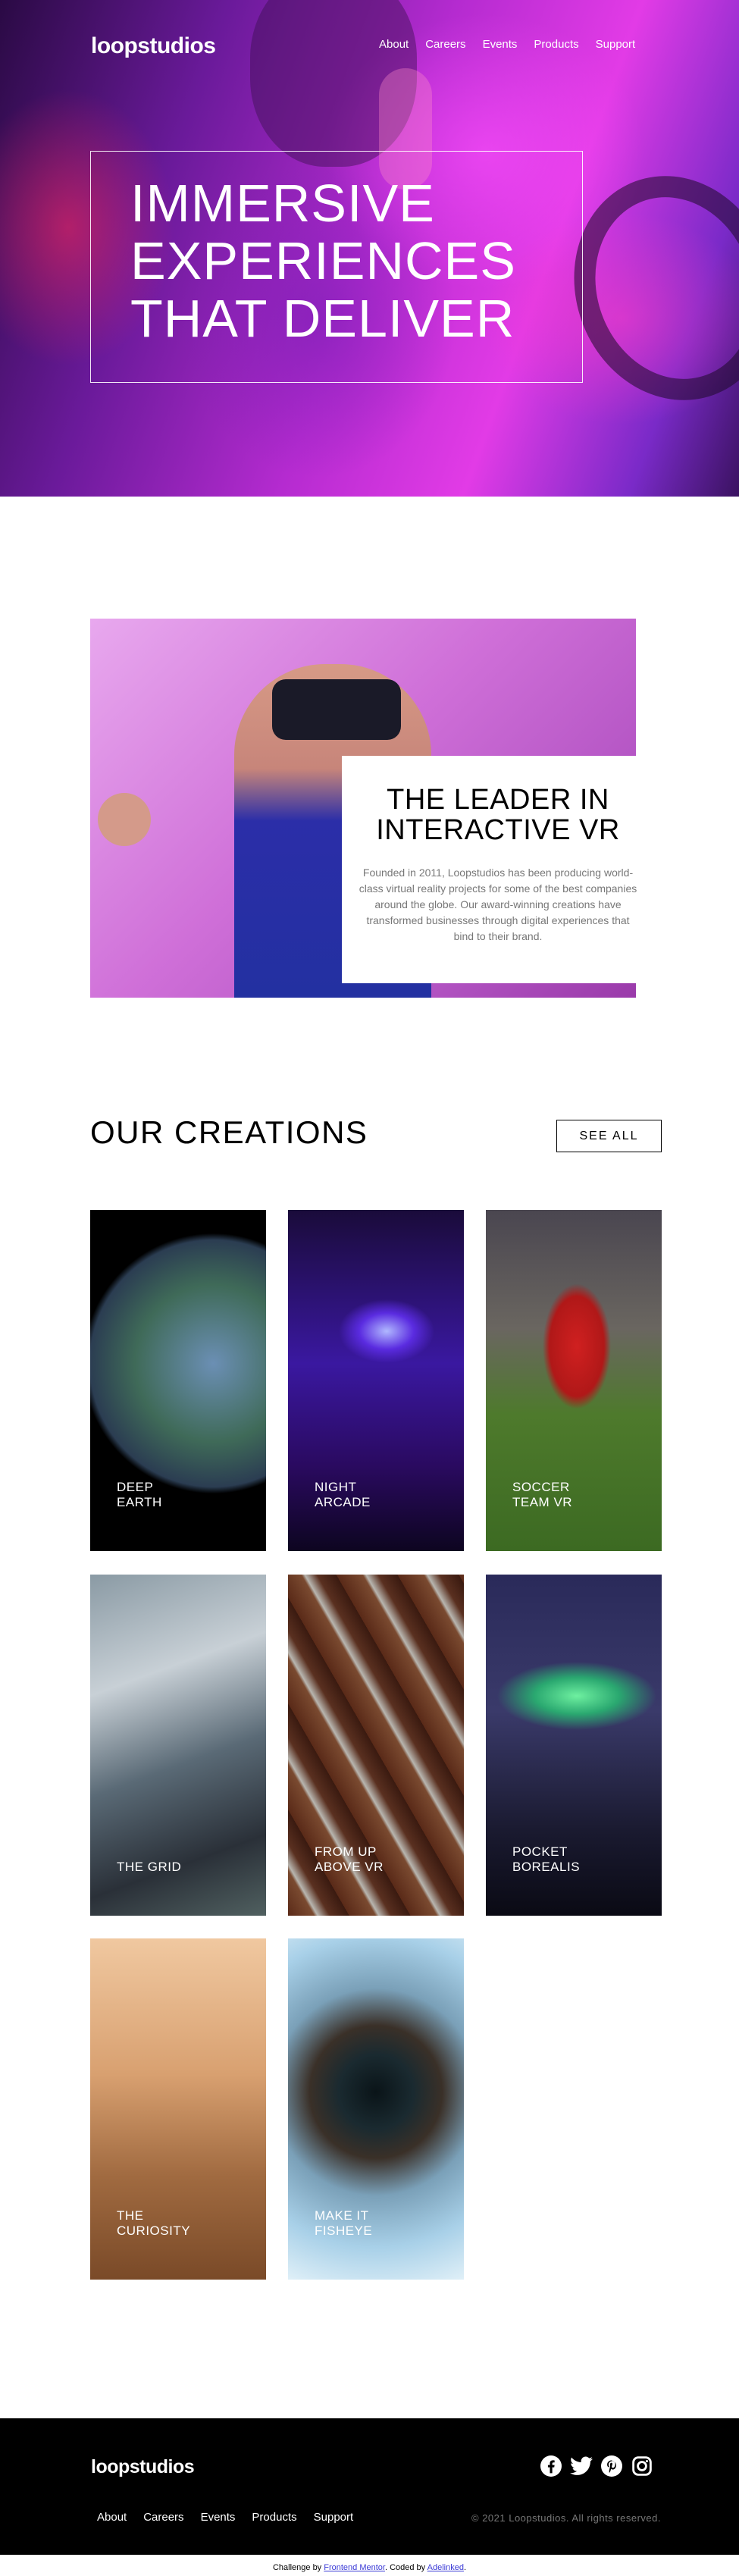 The image size is (739, 2576). Describe the element at coordinates (376, 1745) in the screenshot. I see `creation-card-from-up-above-vr: FROM UP ABOVE VR` at that location.